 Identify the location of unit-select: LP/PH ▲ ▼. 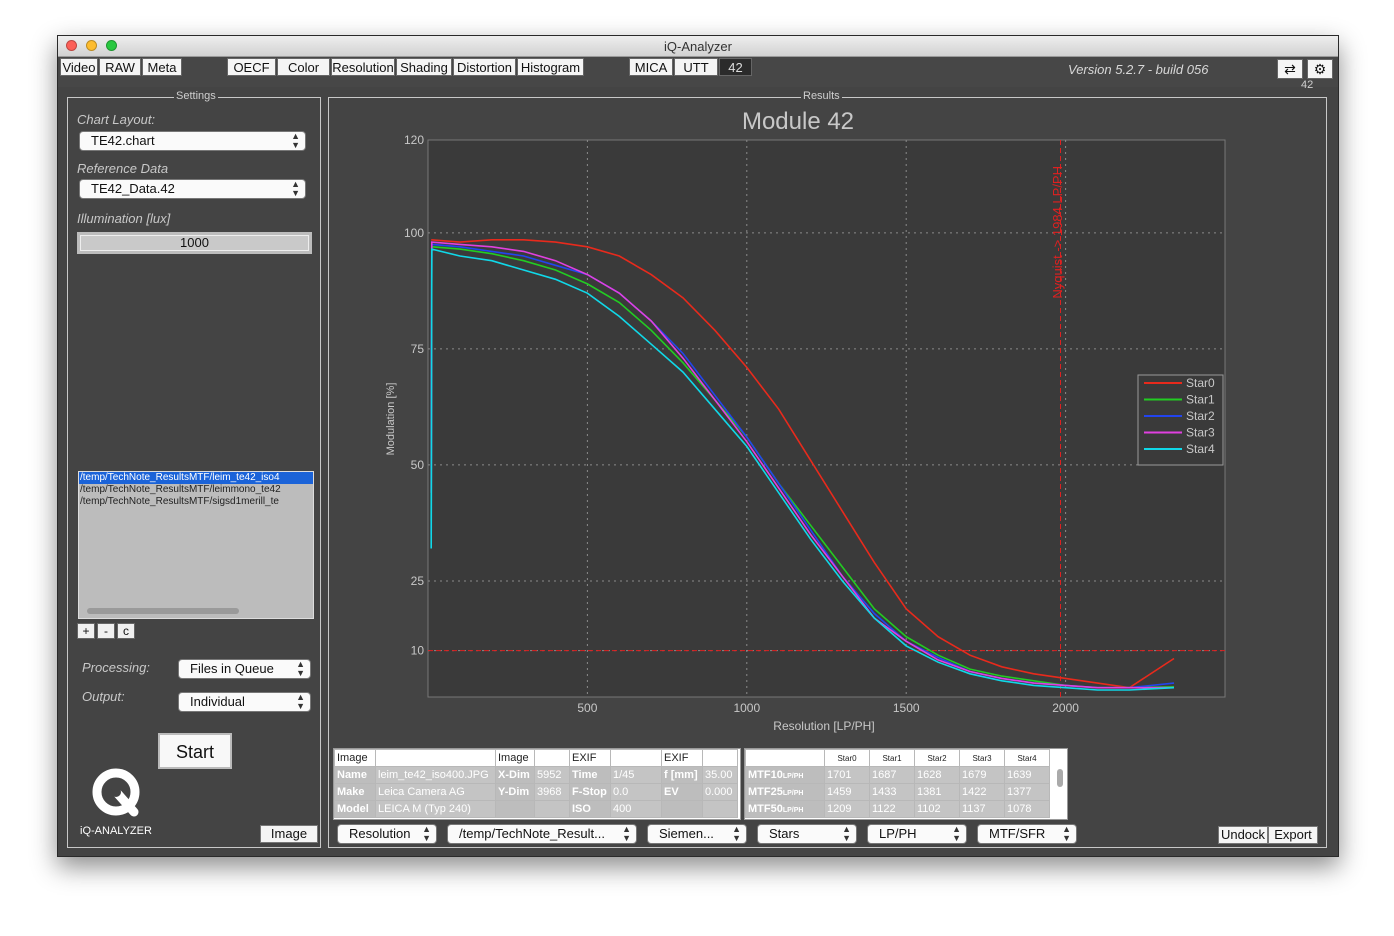
(917, 834).